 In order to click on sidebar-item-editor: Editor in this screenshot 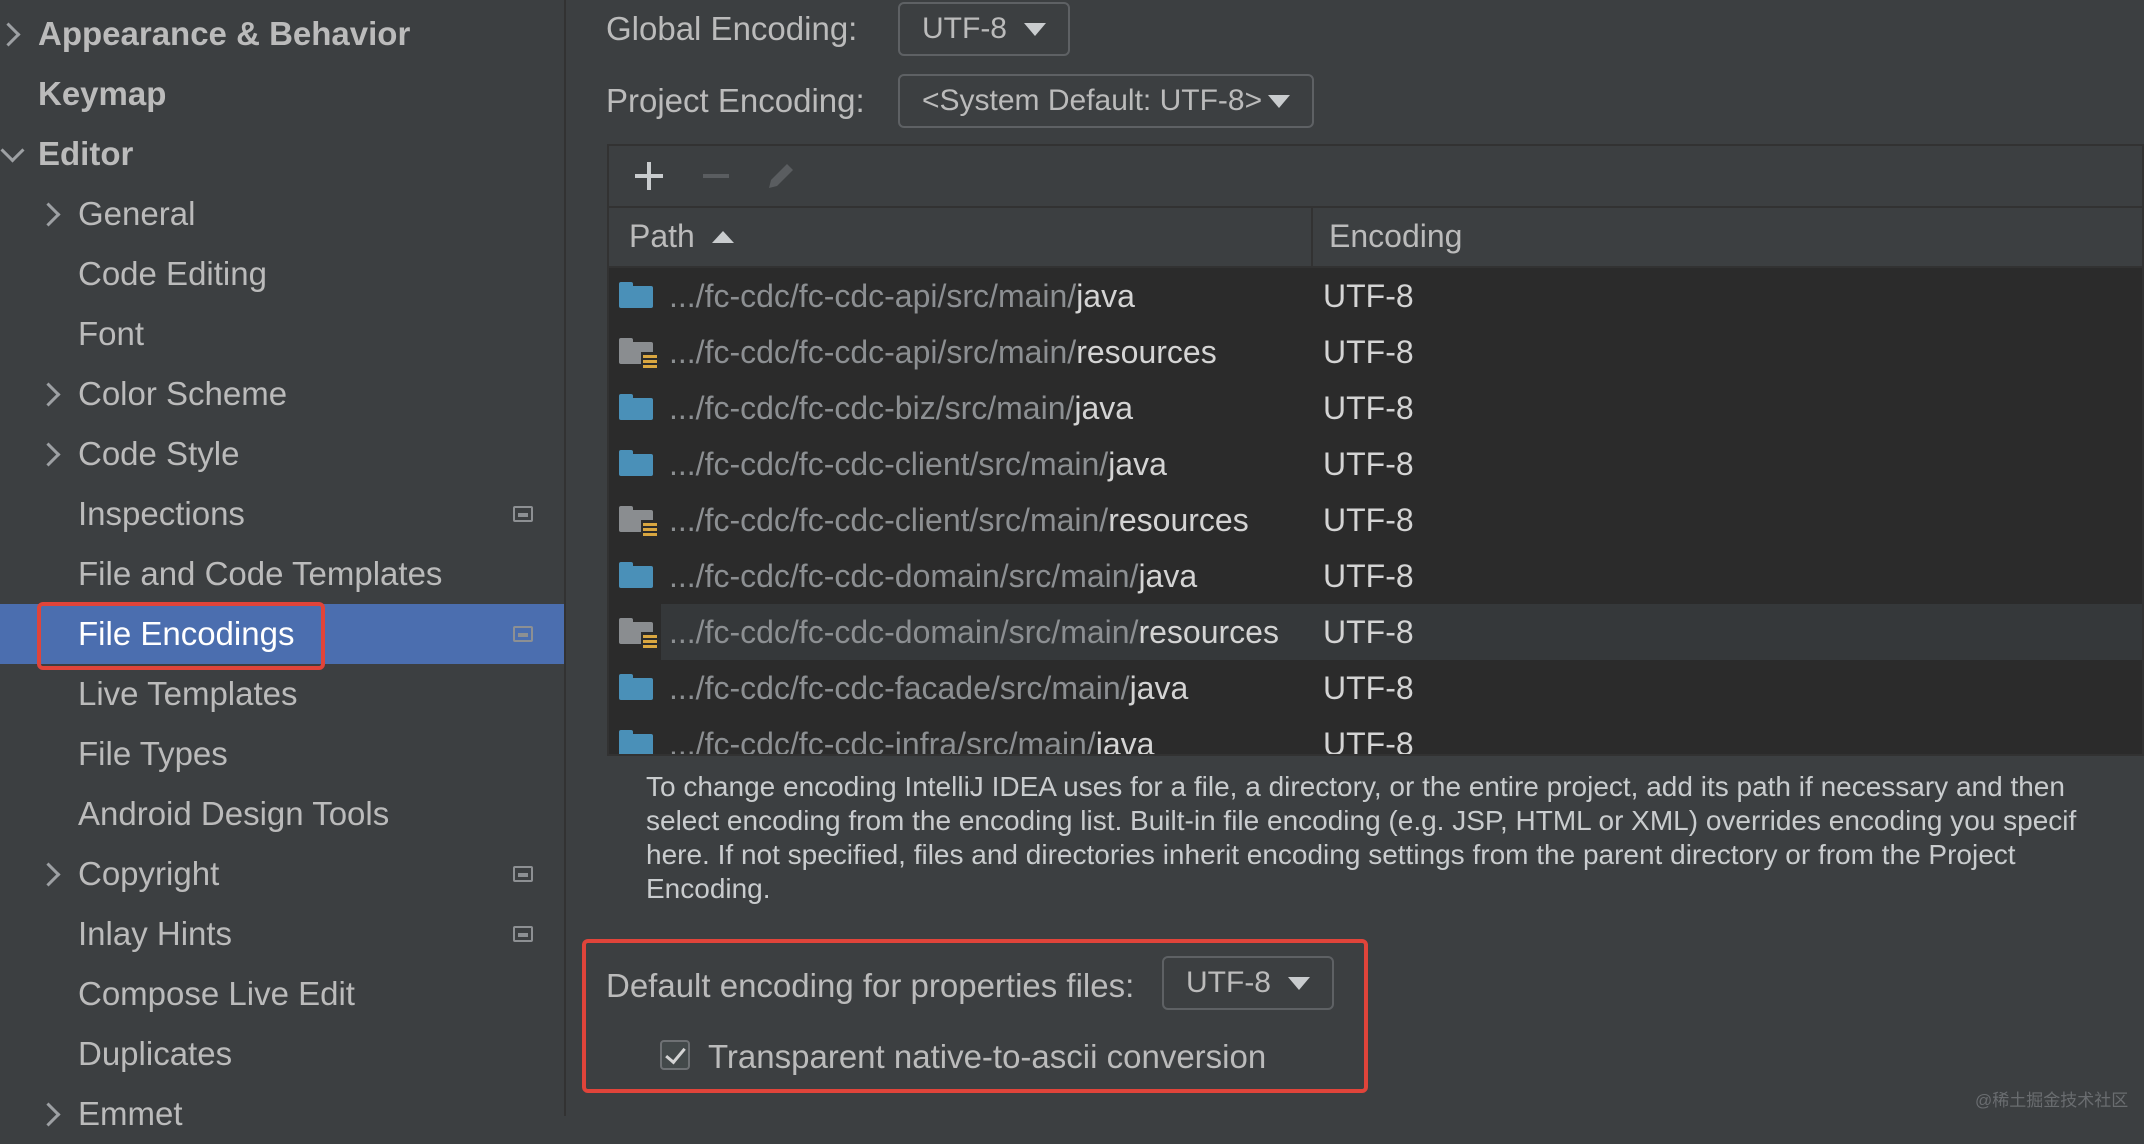, I will do `click(282, 154)`.